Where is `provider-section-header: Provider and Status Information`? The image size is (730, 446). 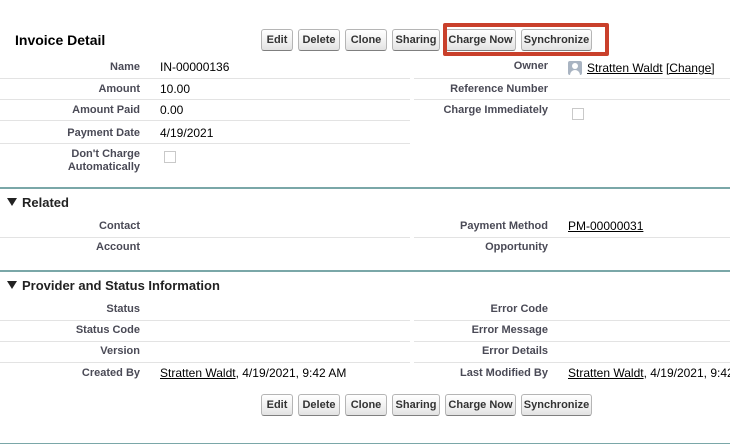 provider-section-header: Provider and Status Information is located at coordinates (113, 285).